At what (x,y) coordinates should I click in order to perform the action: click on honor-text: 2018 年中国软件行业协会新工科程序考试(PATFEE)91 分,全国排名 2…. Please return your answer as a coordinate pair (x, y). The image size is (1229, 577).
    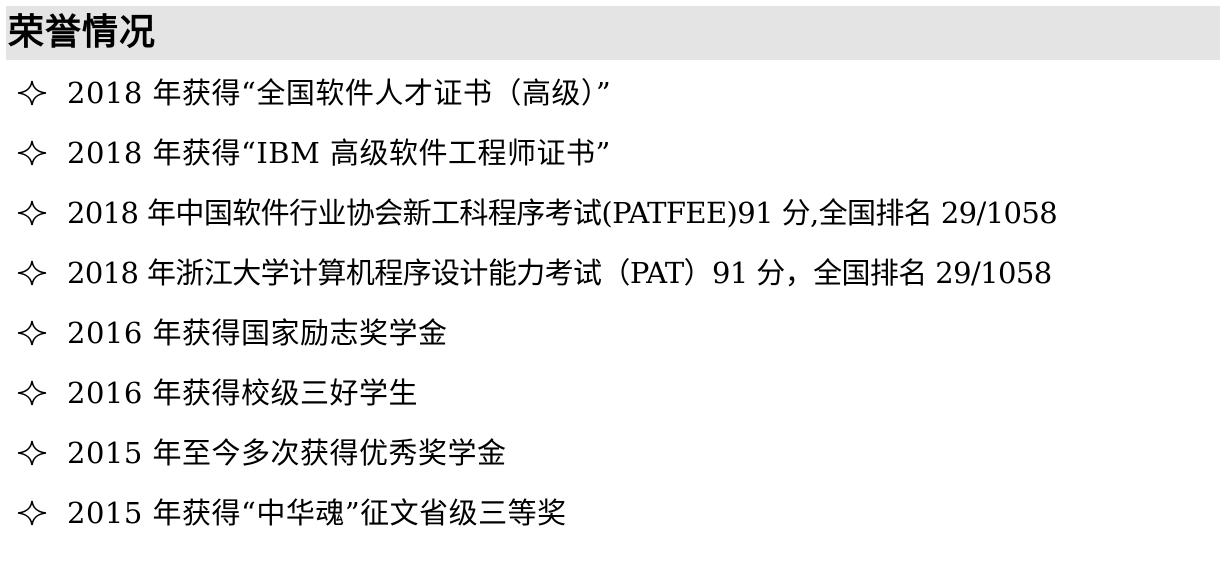
    Looking at the image, I should click on (562, 213).